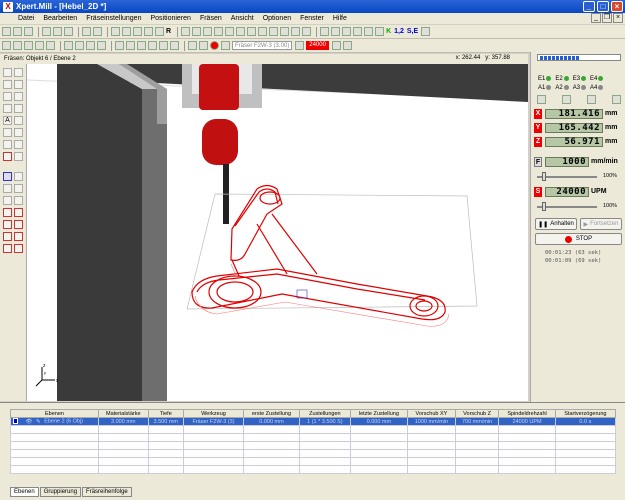 This screenshot has height=500, width=625. What do you see at coordinates (107, 492) in the screenshot?
I see `tab-fraesreihenfolge: Fräsreihenfolge` at bounding box center [107, 492].